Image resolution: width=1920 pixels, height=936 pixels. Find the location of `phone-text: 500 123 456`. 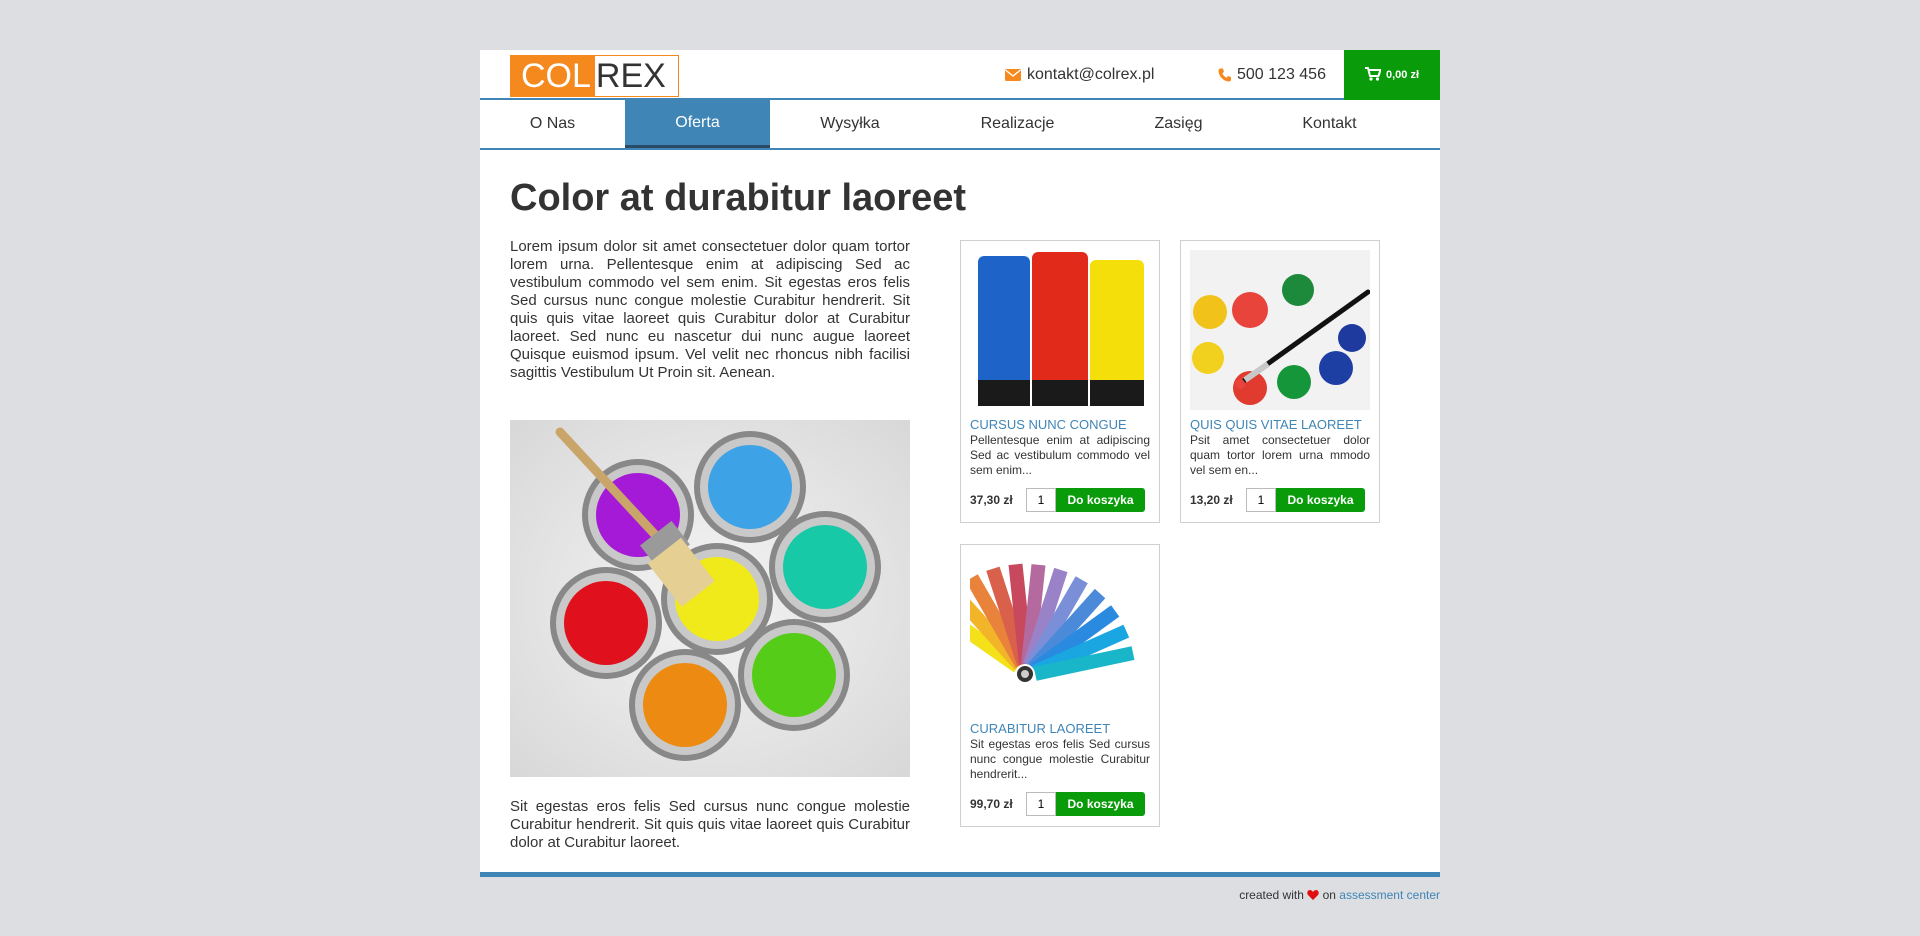

phone-text: 500 123 456 is located at coordinates (1281, 74).